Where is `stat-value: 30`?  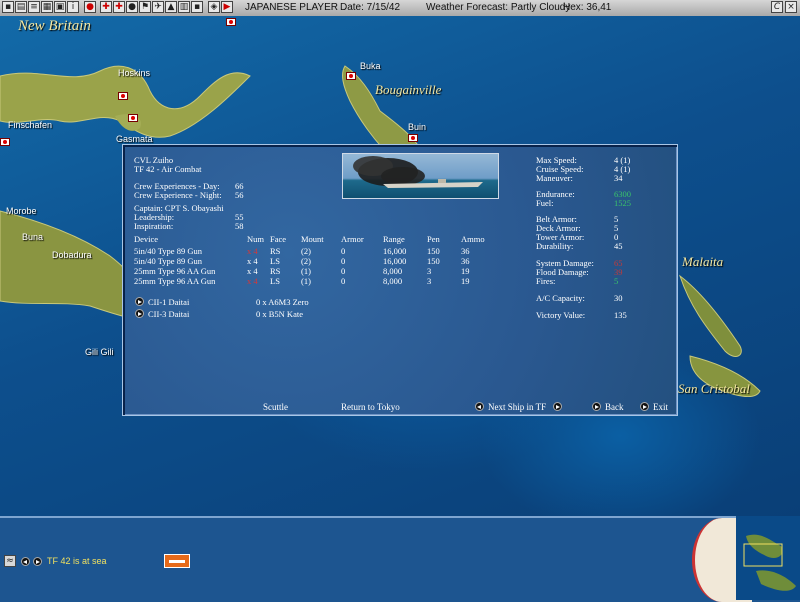
stat-value: 30 is located at coordinates (618, 298).